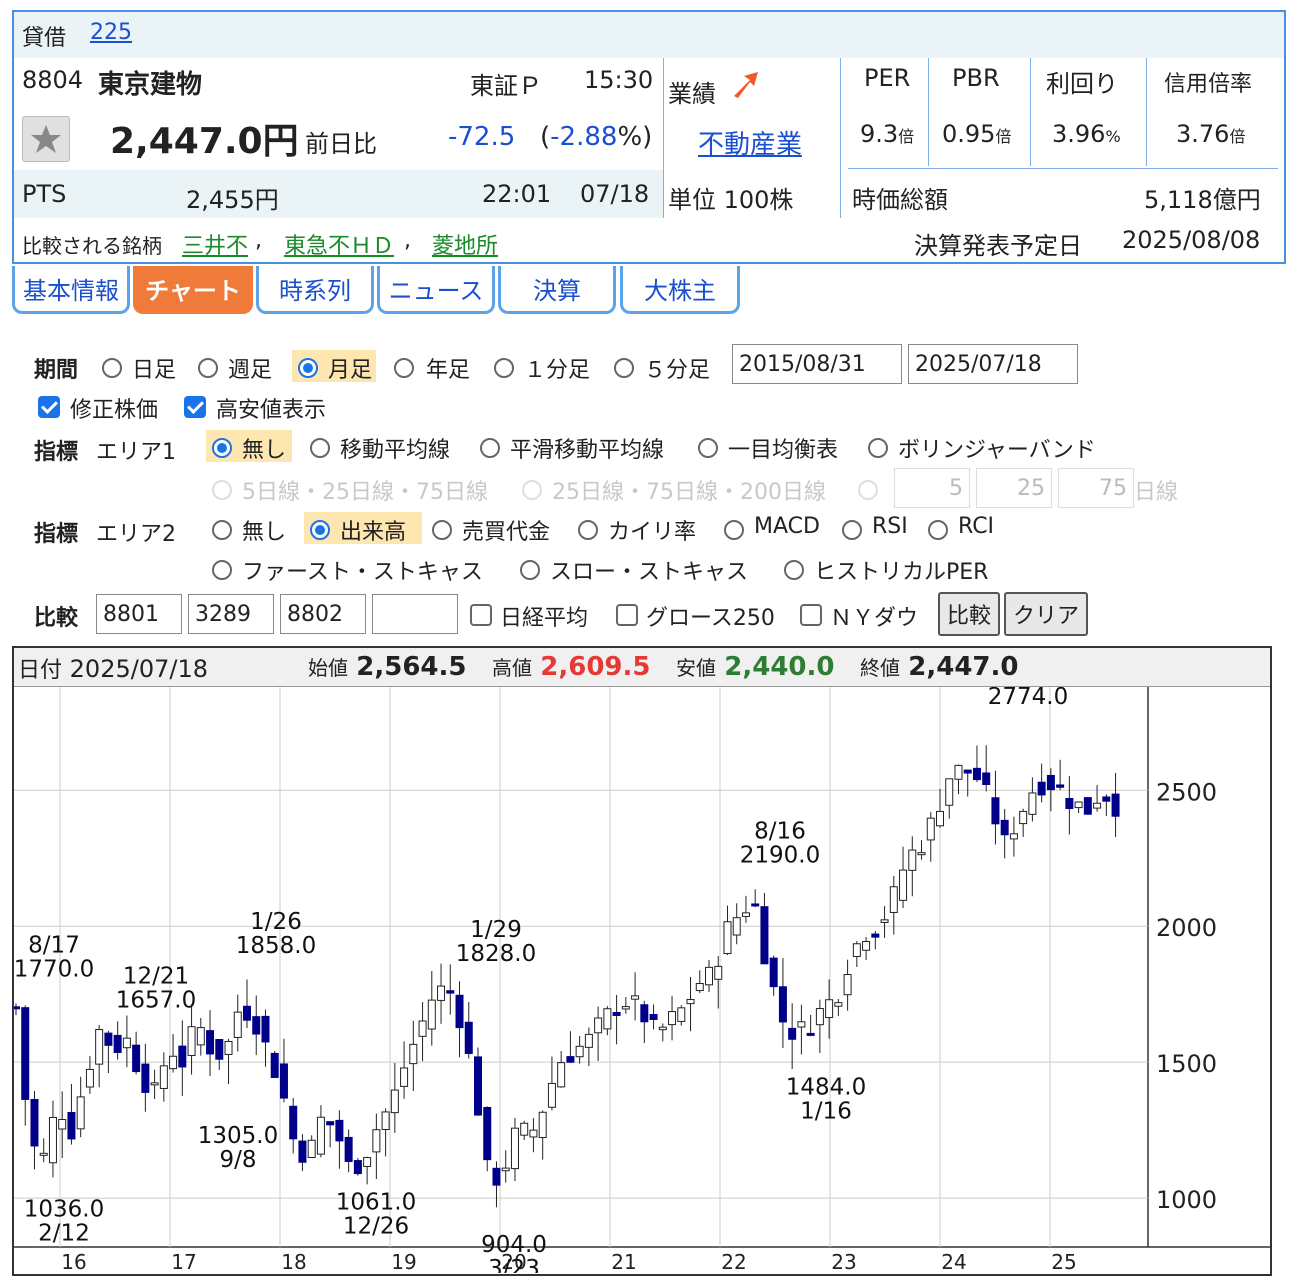  I want to click on high-low-label: 高安値表示, so click(271, 410).